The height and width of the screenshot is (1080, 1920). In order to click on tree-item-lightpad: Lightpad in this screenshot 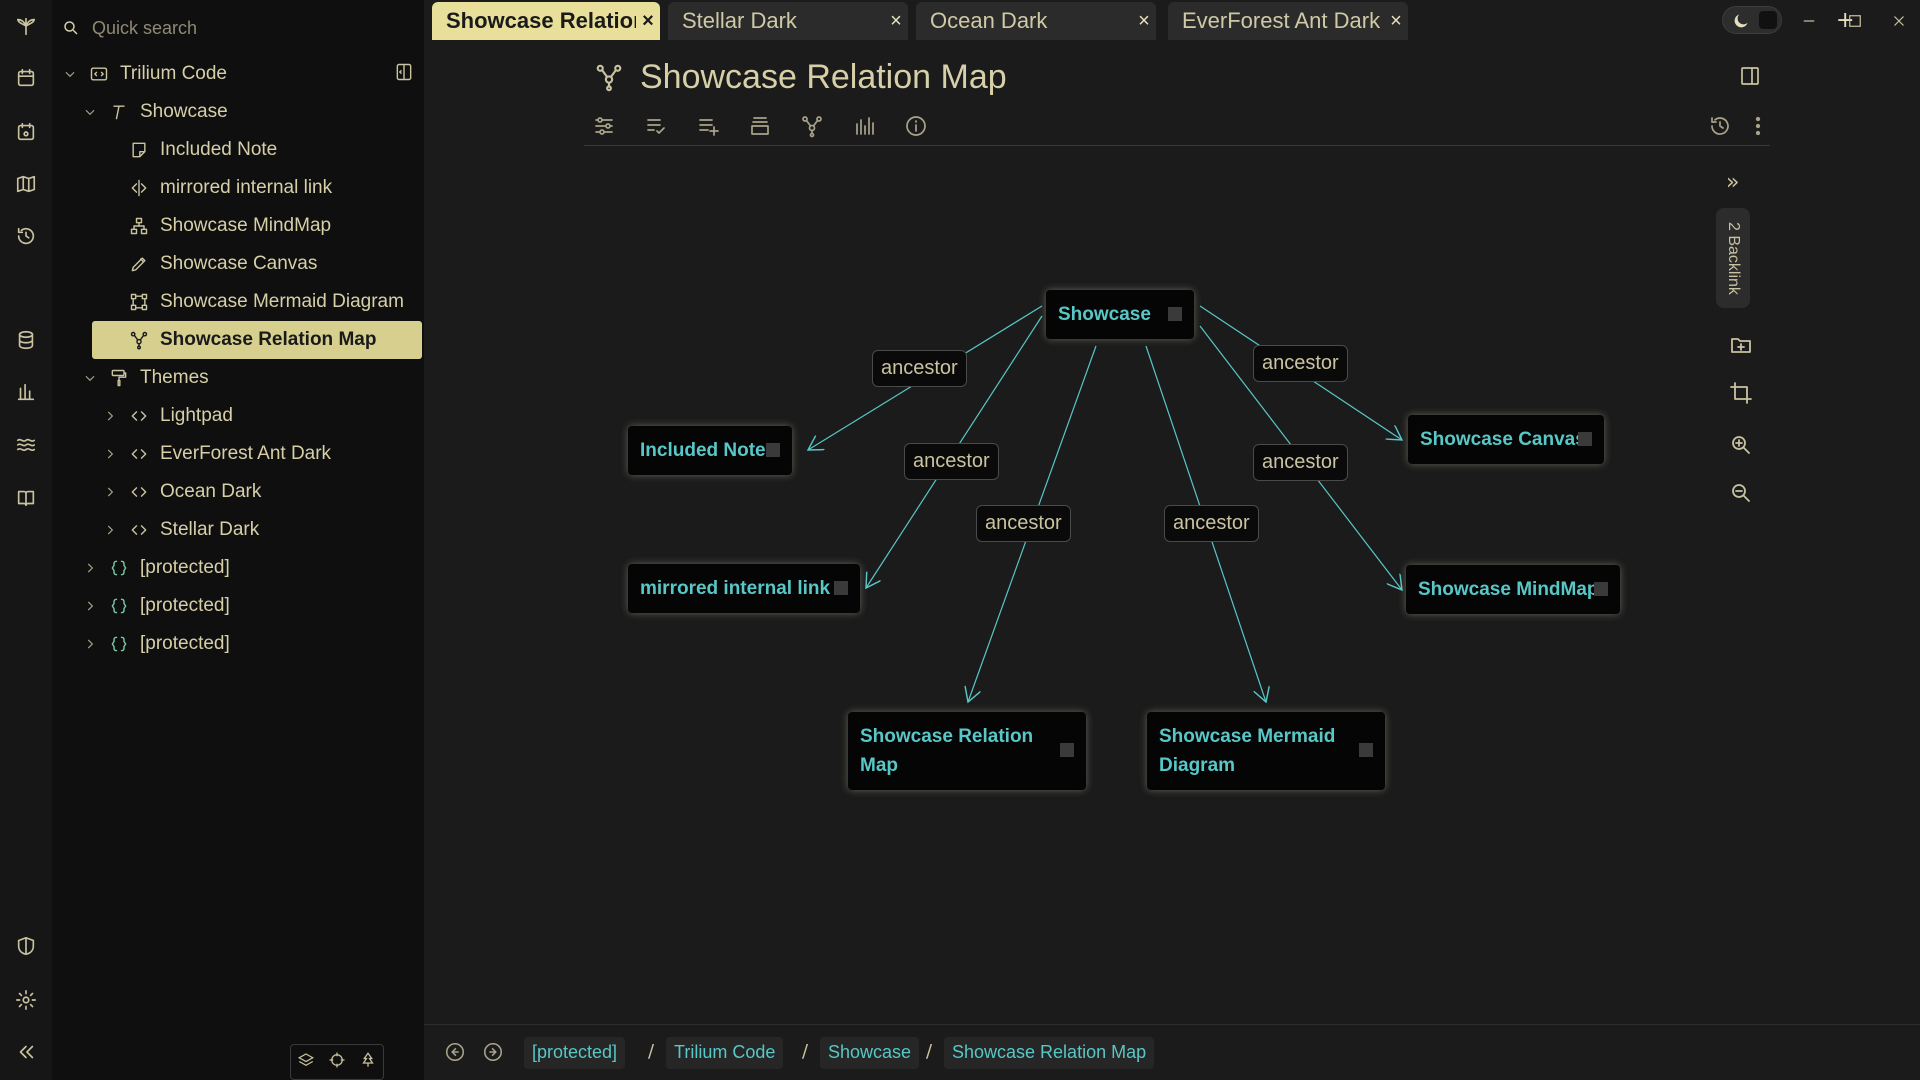, I will do `click(167, 416)`.